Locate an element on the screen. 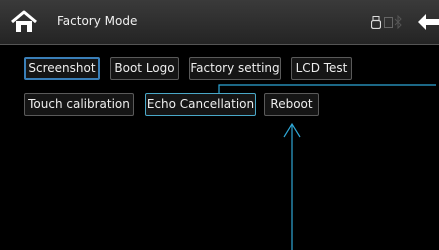  home-icon is located at coordinates (24, 22).